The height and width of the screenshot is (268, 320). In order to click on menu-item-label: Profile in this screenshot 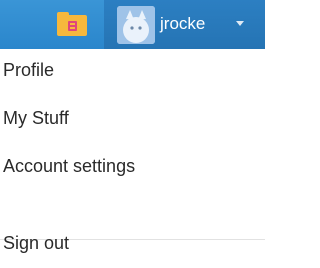, I will do `click(29, 70)`.